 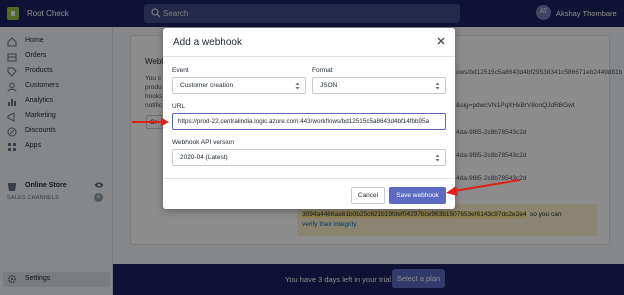 I want to click on close-icon, so click(x=441, y=41).